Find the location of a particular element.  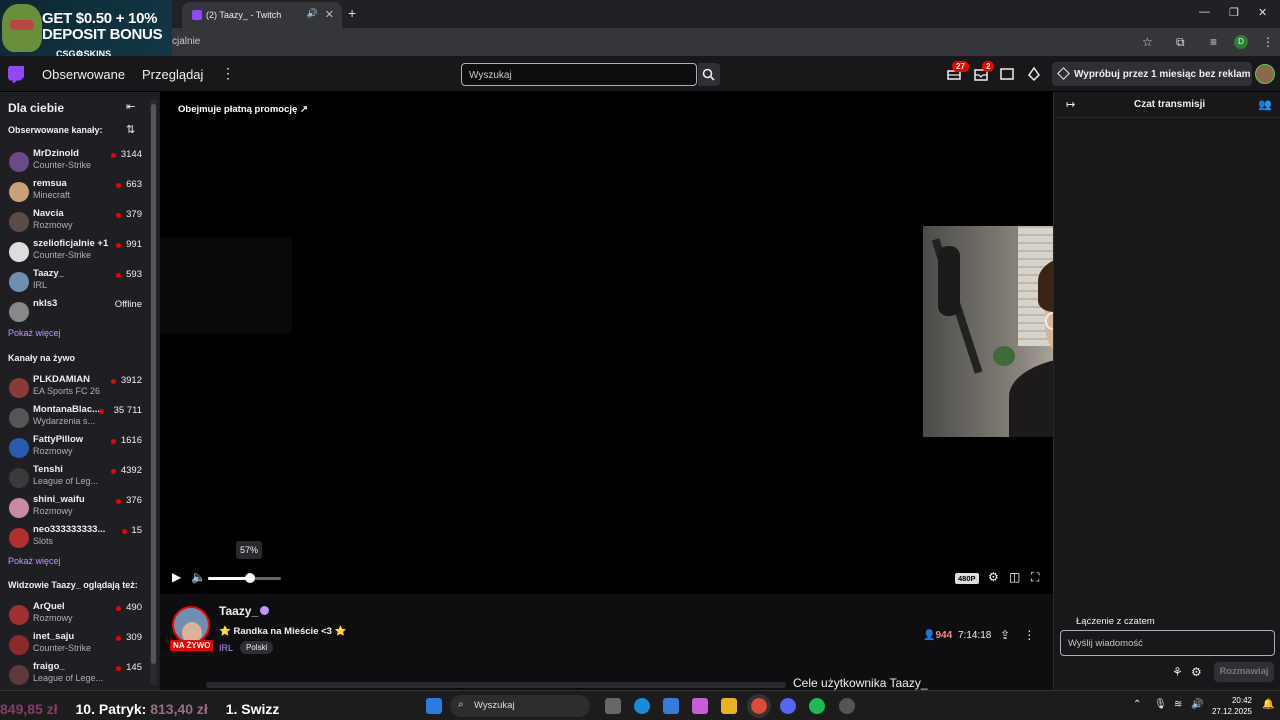

turbo-promo-button: Wypróbuj przez 1 miesiąc bez reklam is located at coordinates (1152, 74).